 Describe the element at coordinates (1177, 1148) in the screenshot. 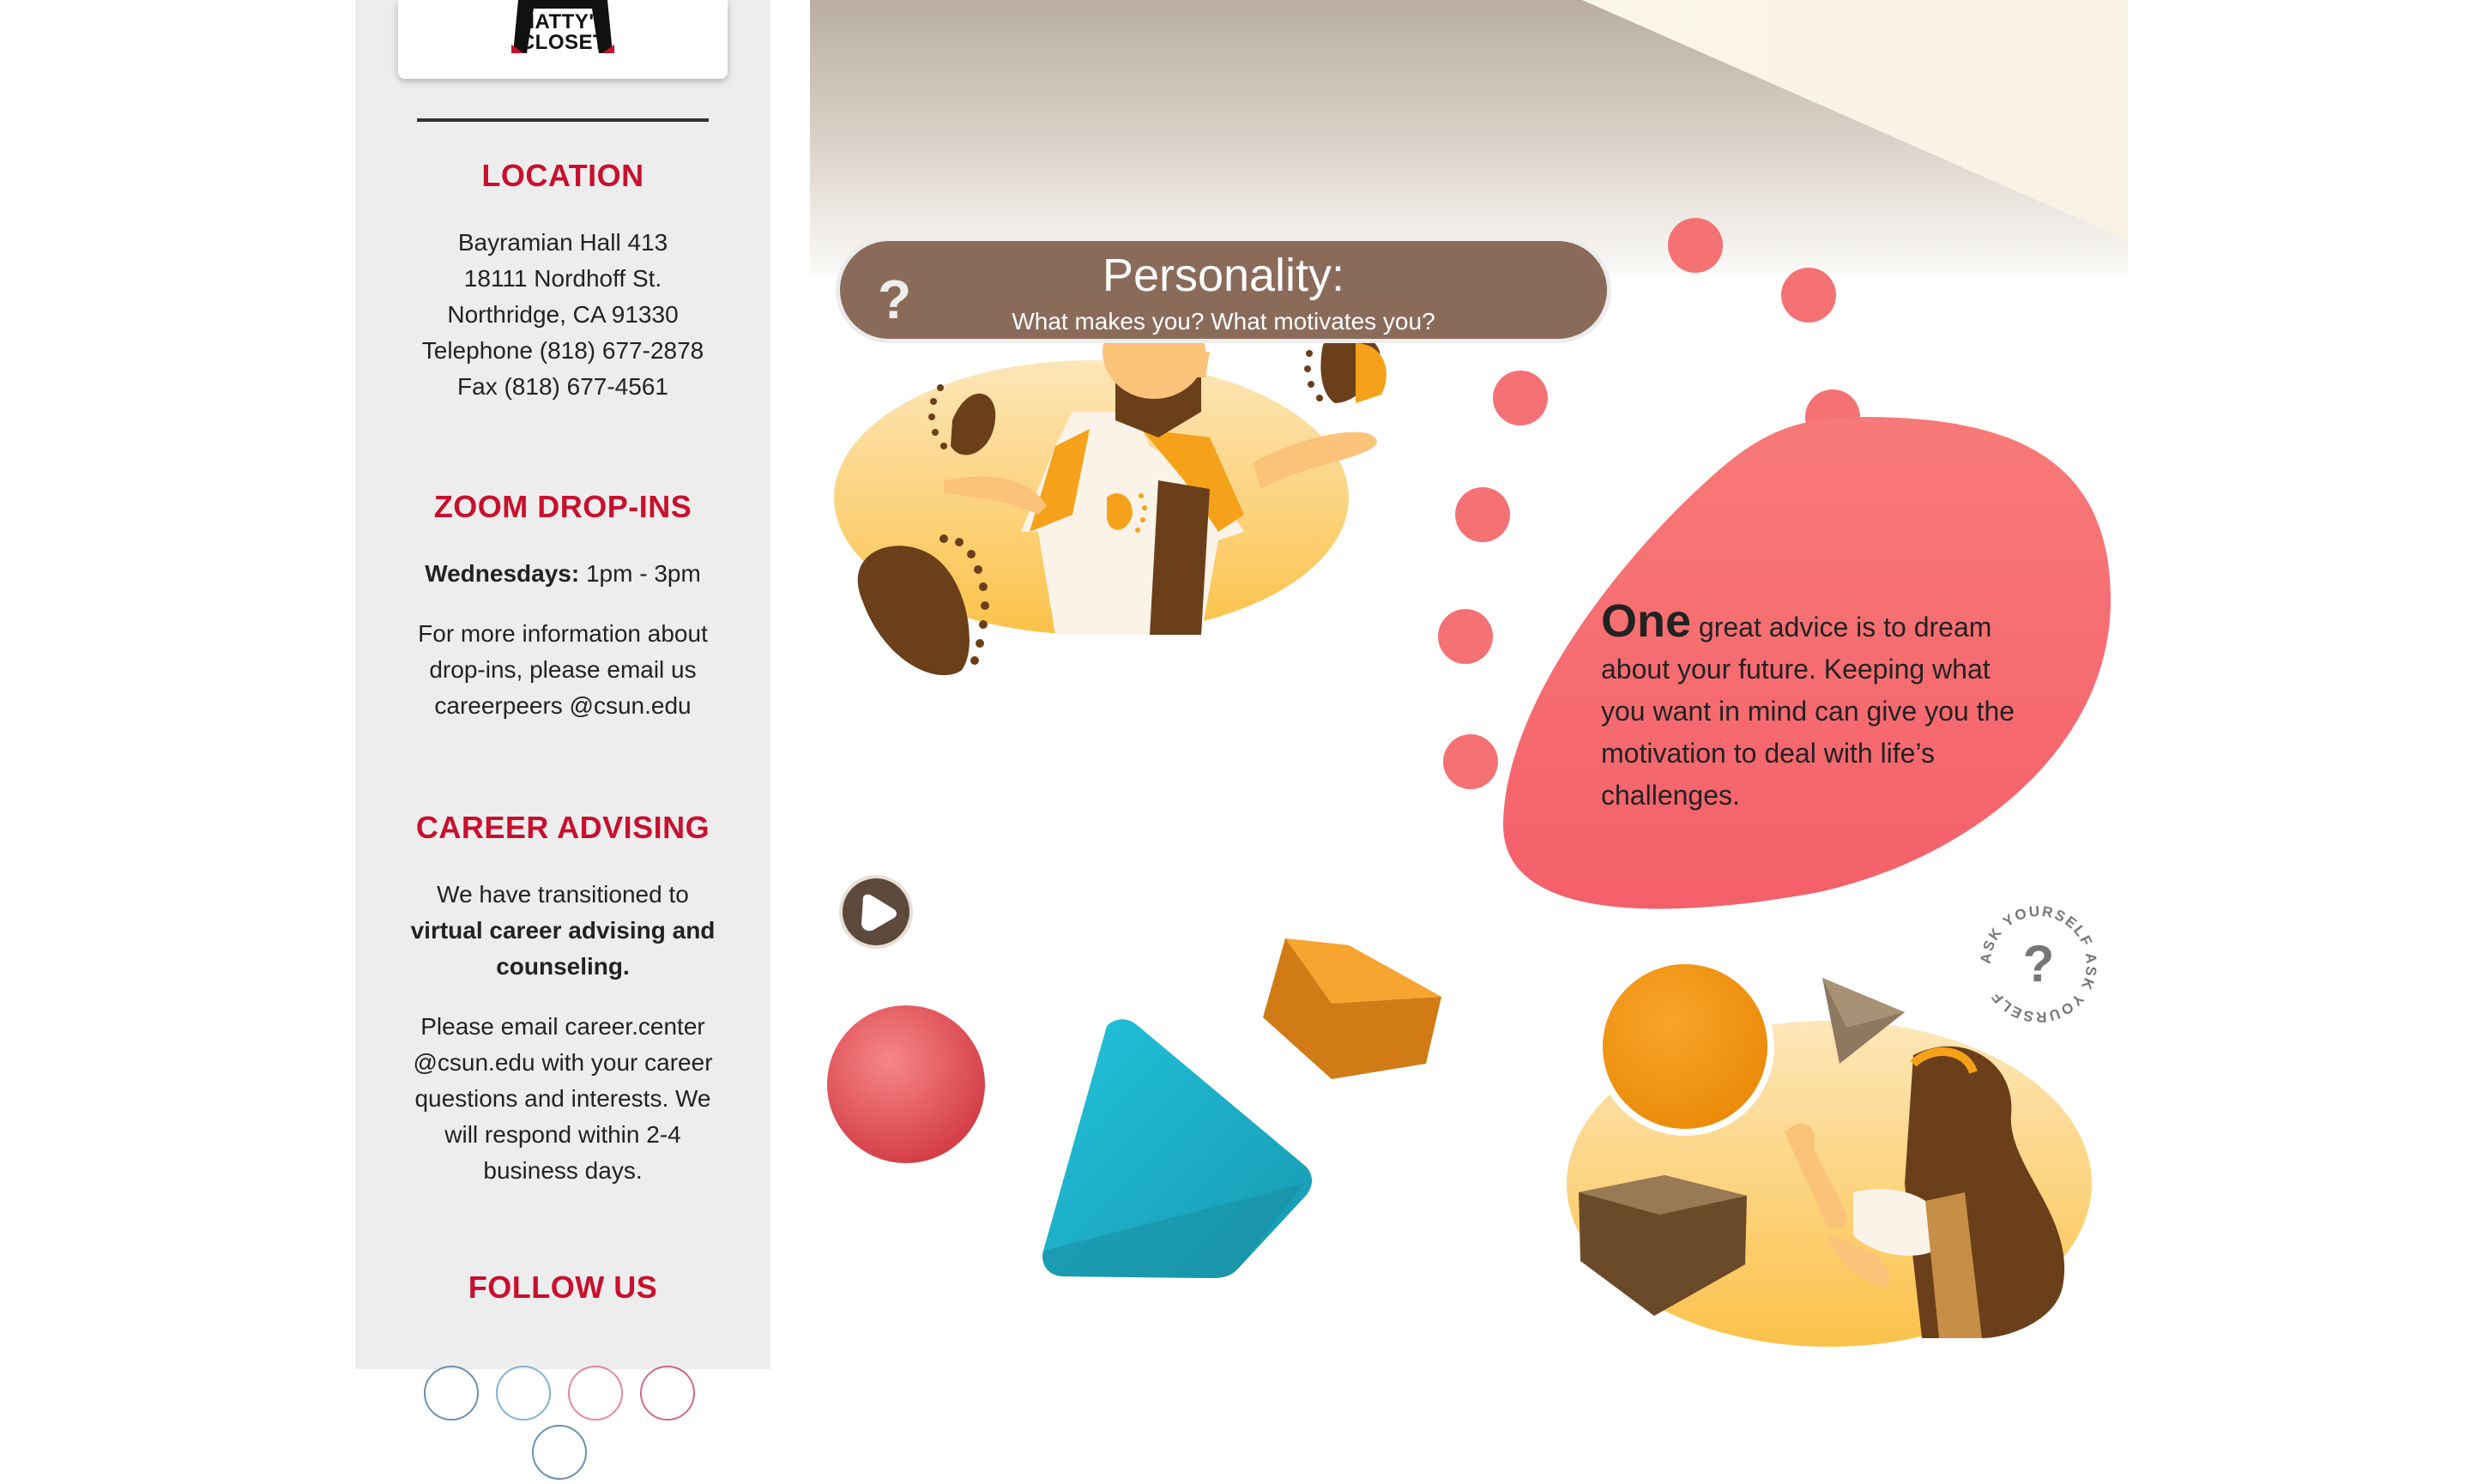

I see `teal-pyramid` at that location.